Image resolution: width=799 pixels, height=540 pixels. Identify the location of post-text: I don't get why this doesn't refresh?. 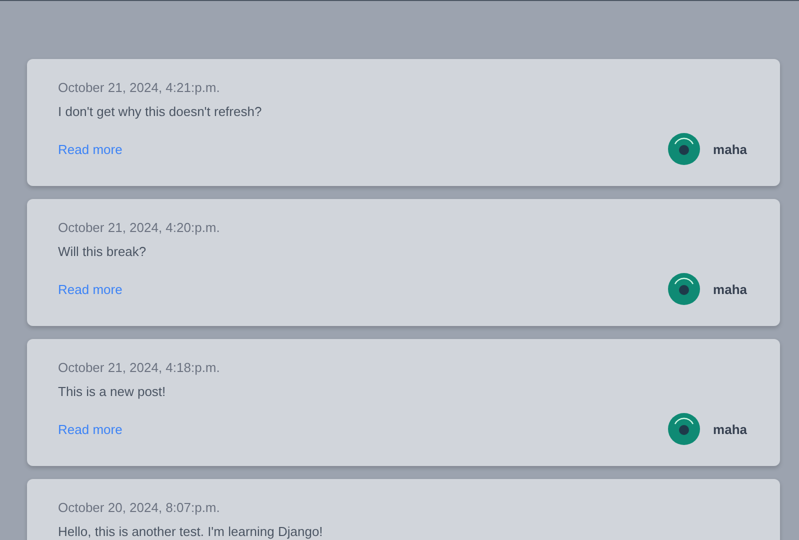
(160, 111).